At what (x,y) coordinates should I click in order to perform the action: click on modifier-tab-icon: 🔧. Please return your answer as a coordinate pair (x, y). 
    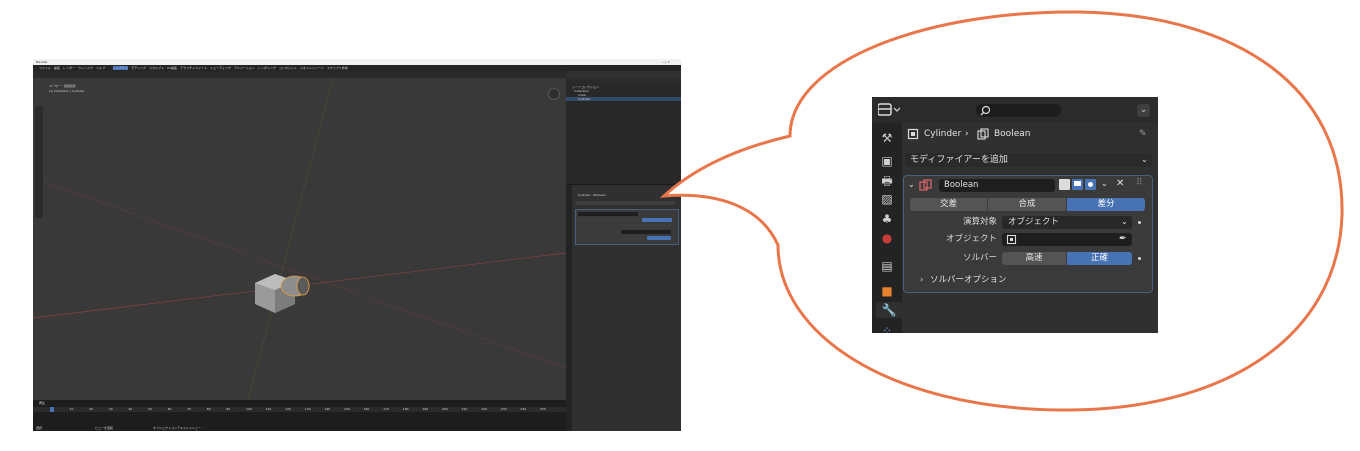
    Looking at the image, I should click on (889, 310).